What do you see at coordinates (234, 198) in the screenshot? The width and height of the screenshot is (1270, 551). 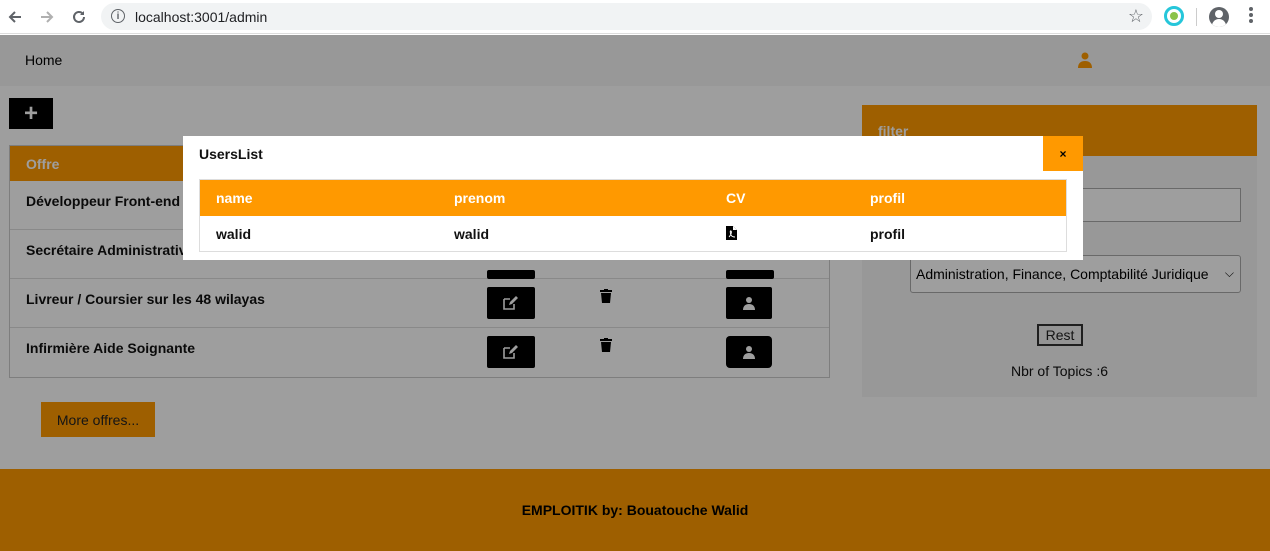 I see `column-header-name: name` at bounding box center [234, 198].